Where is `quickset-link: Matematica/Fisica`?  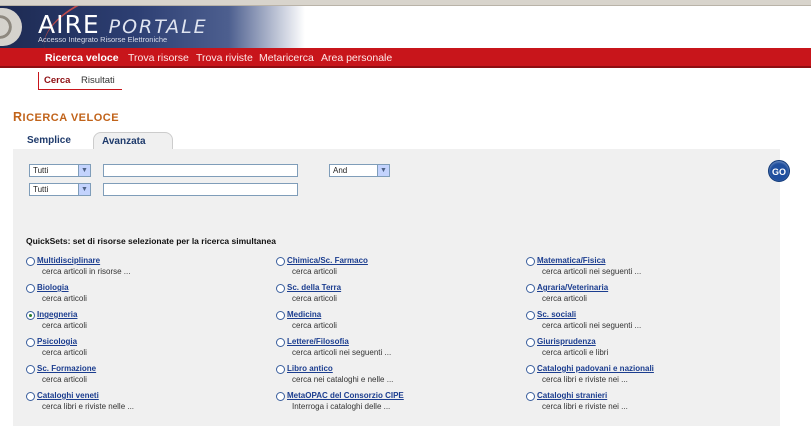
quickset-link: Matematica/Fisica is located at coordinates (571, 260).